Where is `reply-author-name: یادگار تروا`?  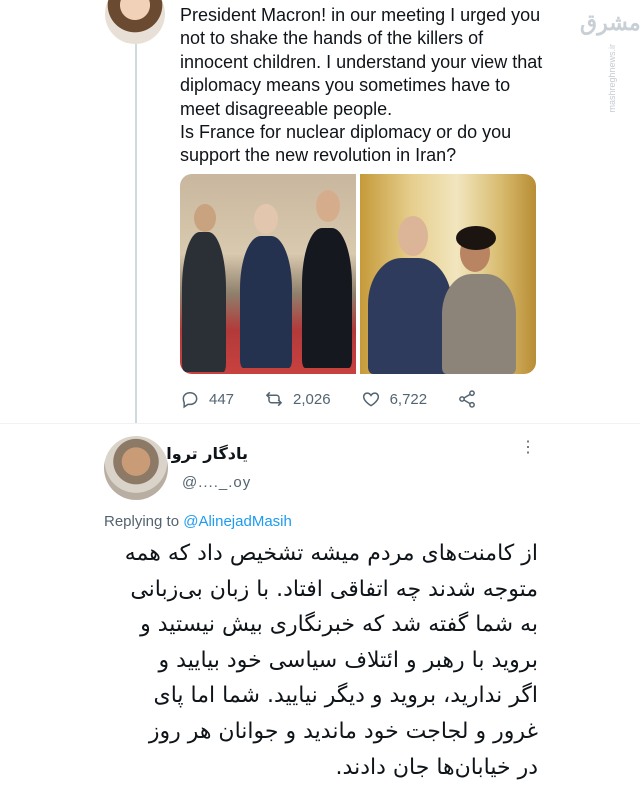
reply-author-name: یادگار تروا is located at coordinates (207, 453).